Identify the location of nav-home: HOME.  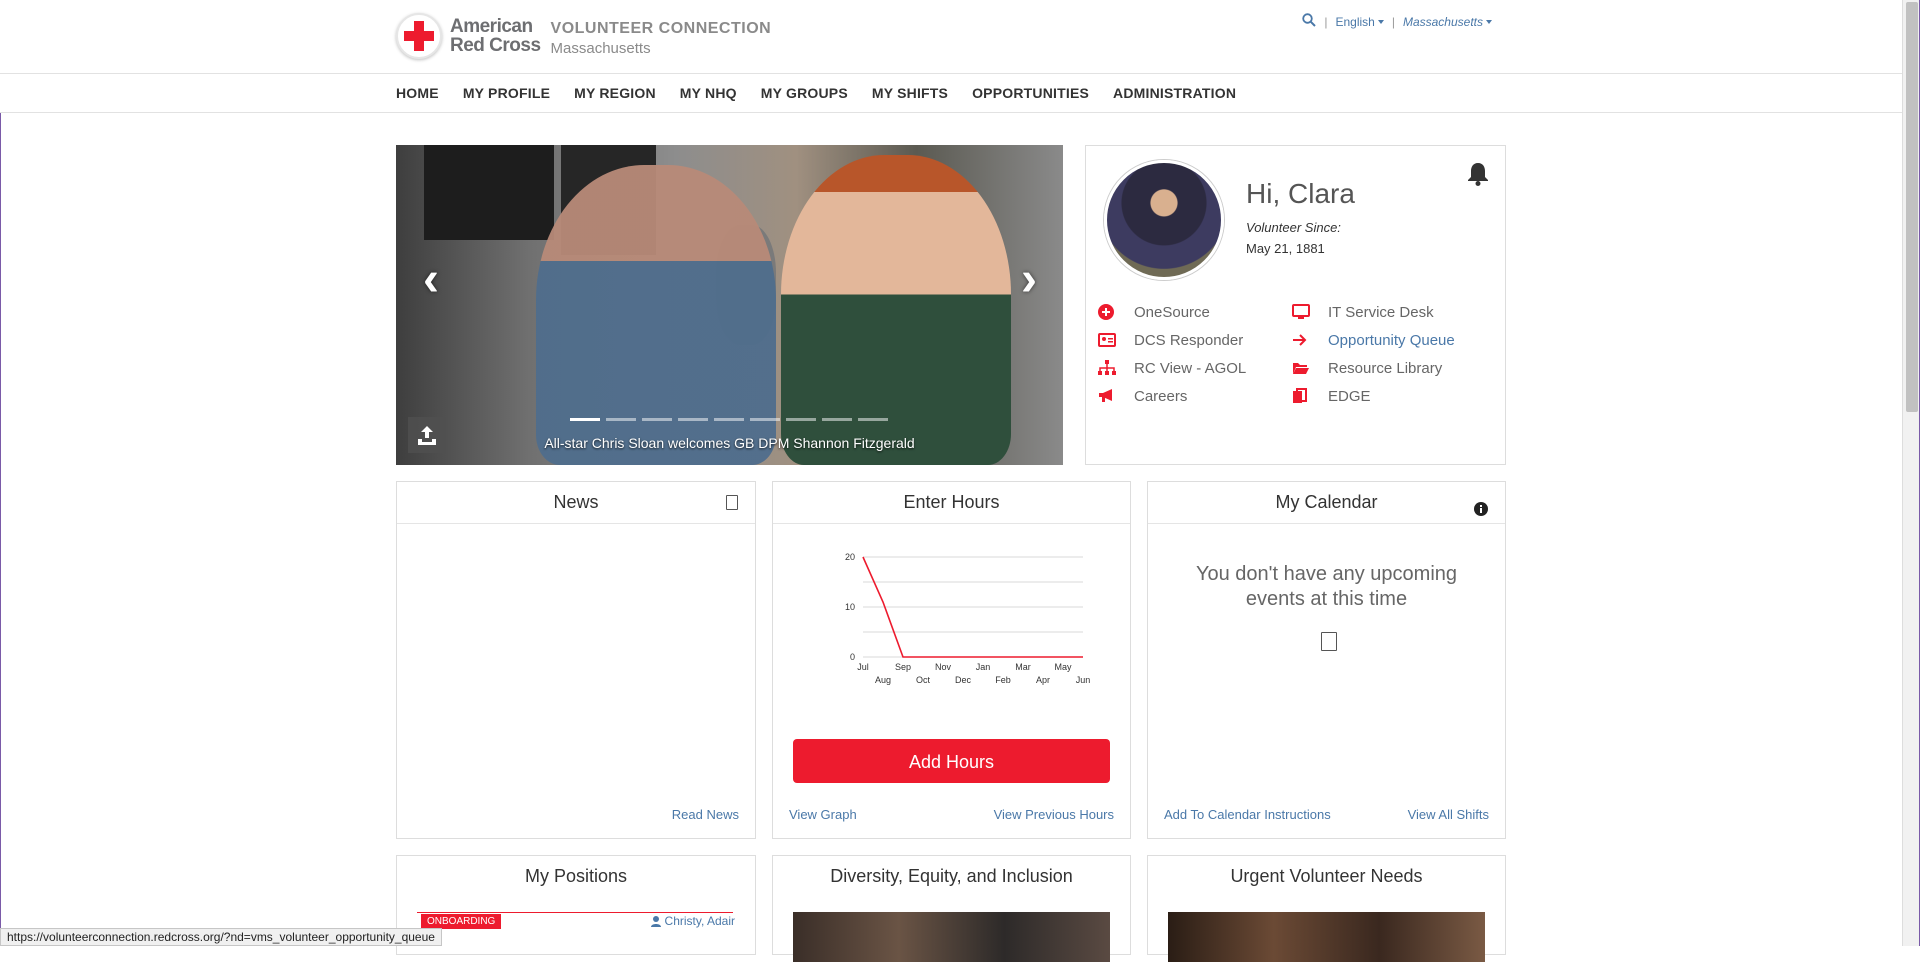
(417, 93).